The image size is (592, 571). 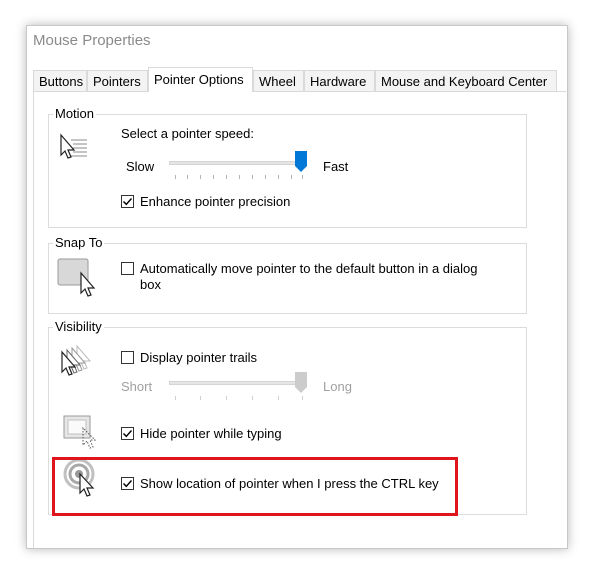 What do you see at coordinates (255, 486) in the screenshot?
I see `annotation-highlight-box` at bounding box center [255, 486].